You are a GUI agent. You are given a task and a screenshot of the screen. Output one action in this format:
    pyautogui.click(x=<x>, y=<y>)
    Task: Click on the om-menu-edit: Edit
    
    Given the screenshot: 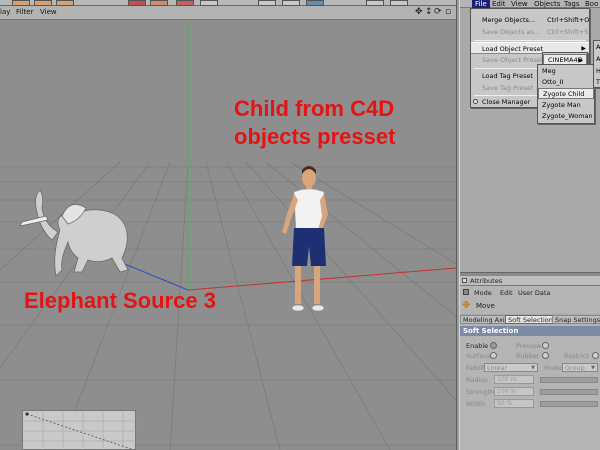 What is the action you would take?
    pyautogui.click(x=499, y=4)
    